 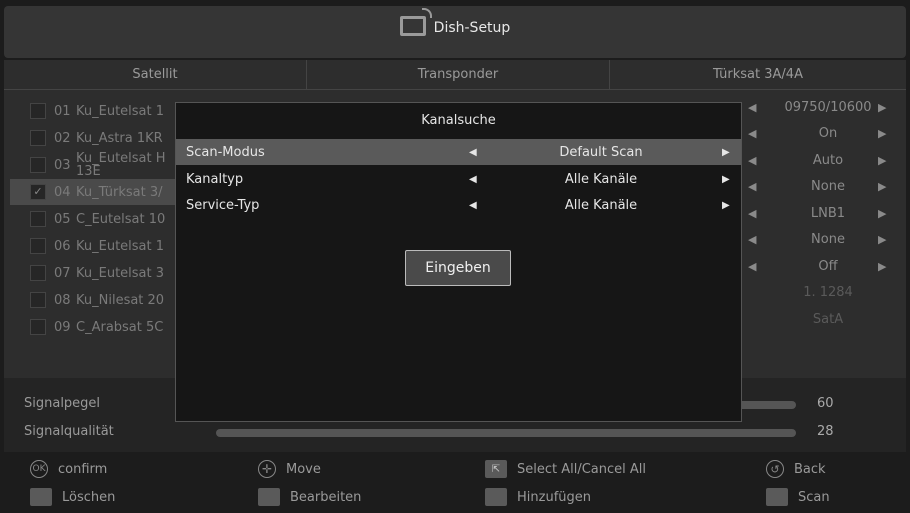 I want to click on parameter-row: 1. 1284, so click(x=823, y=293).